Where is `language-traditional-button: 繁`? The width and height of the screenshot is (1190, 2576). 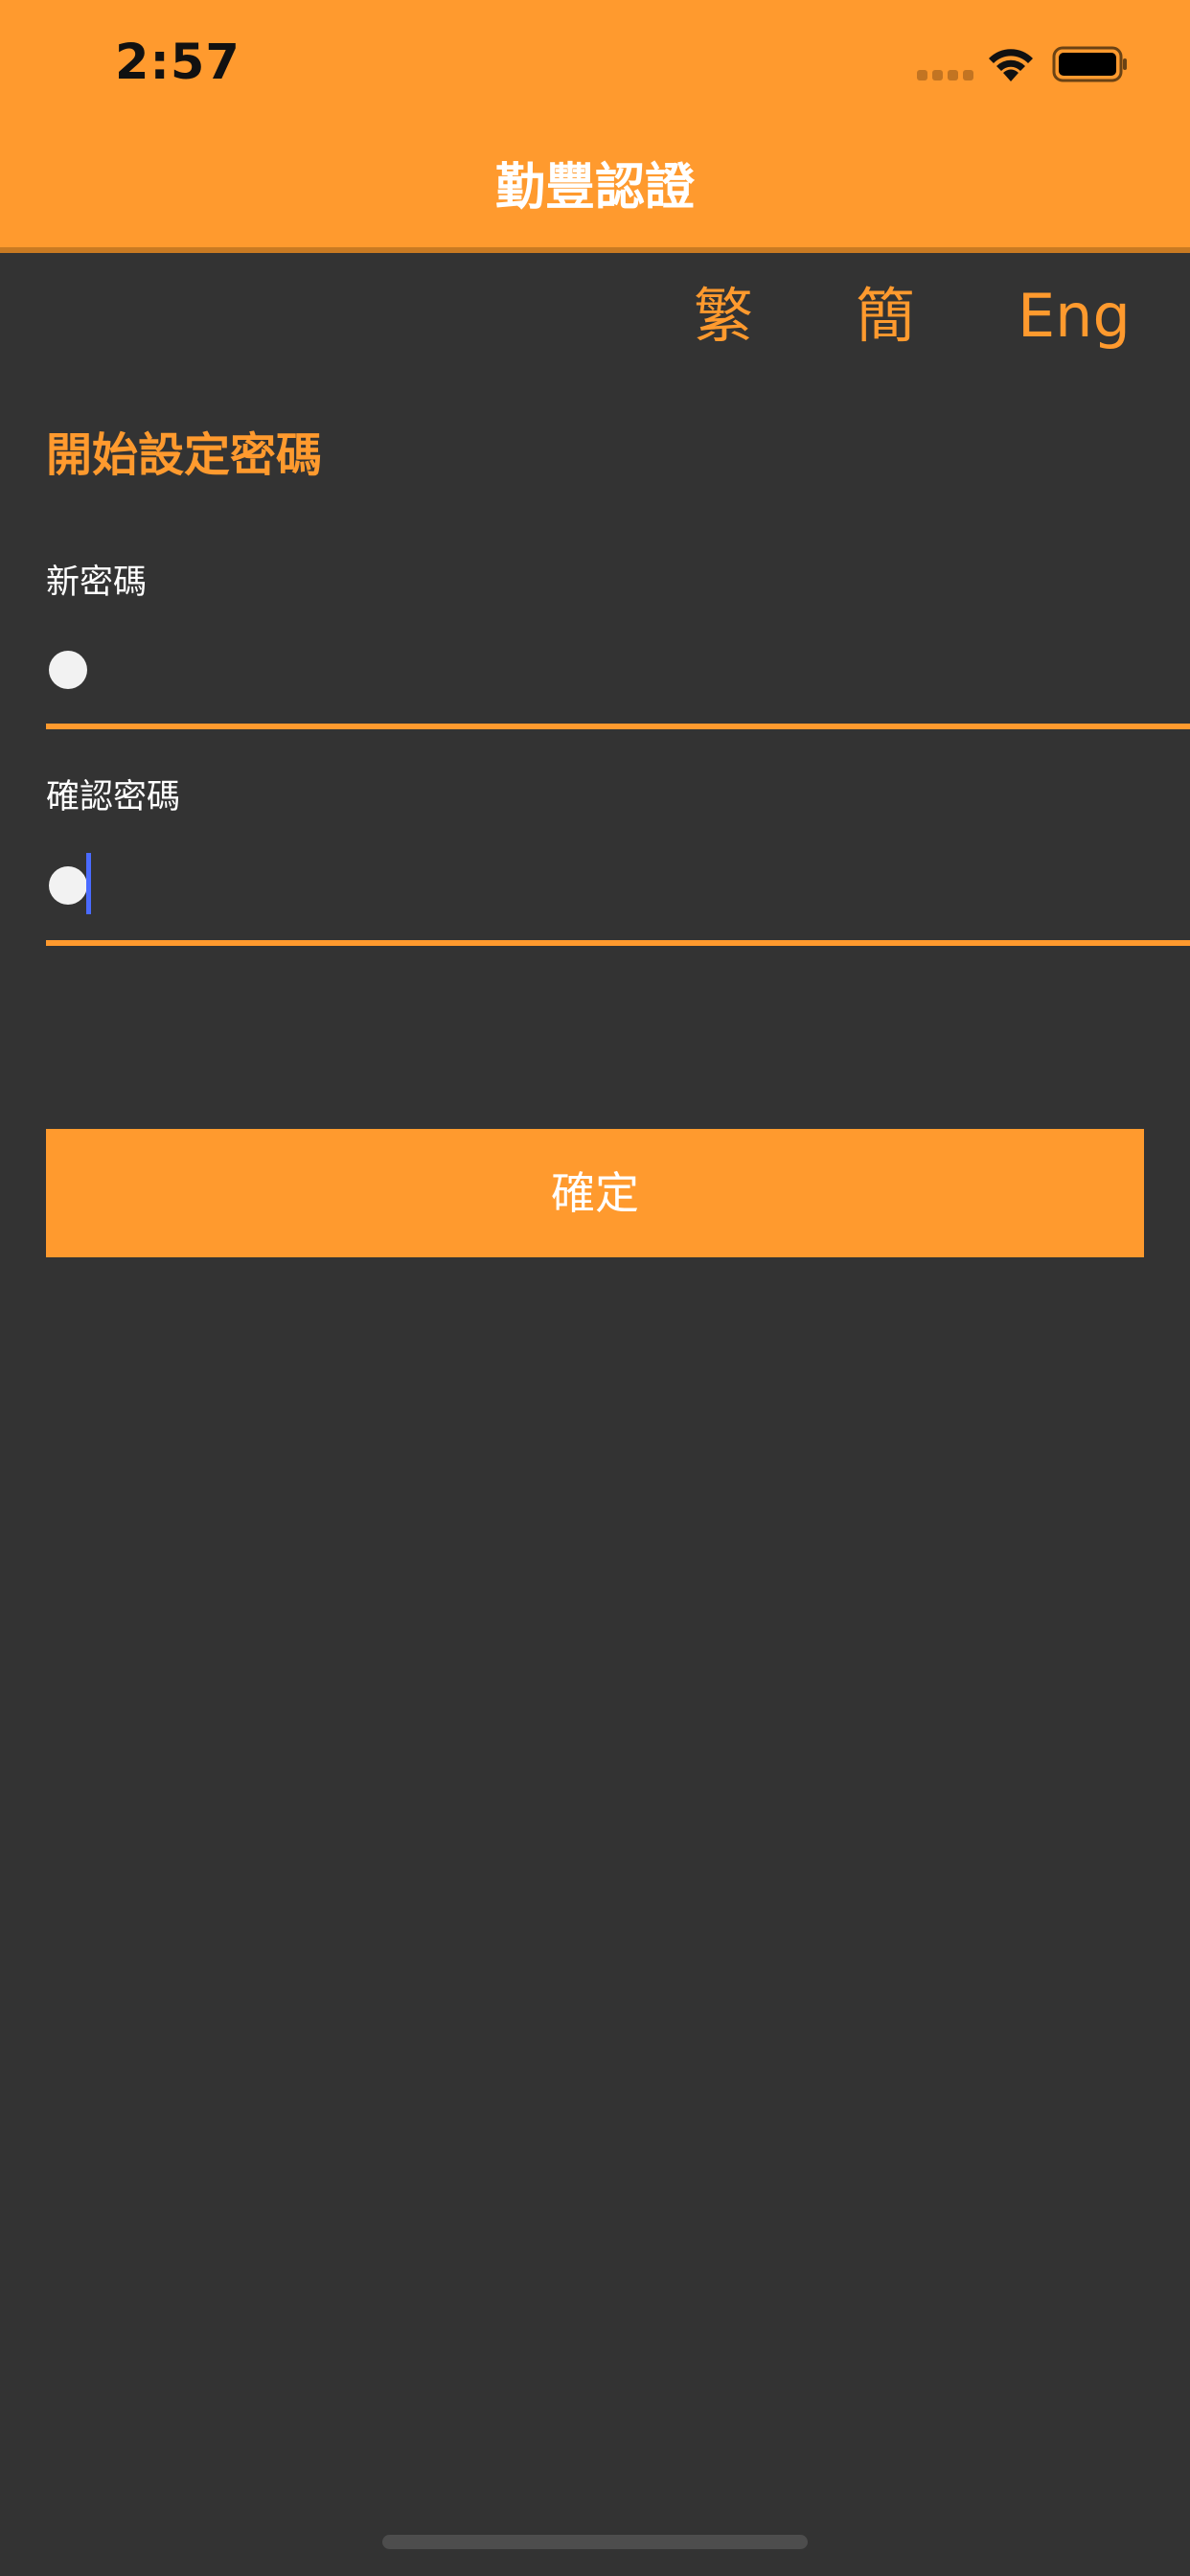
language-traditional-button: 繁 is located at coordinates (724, 316).